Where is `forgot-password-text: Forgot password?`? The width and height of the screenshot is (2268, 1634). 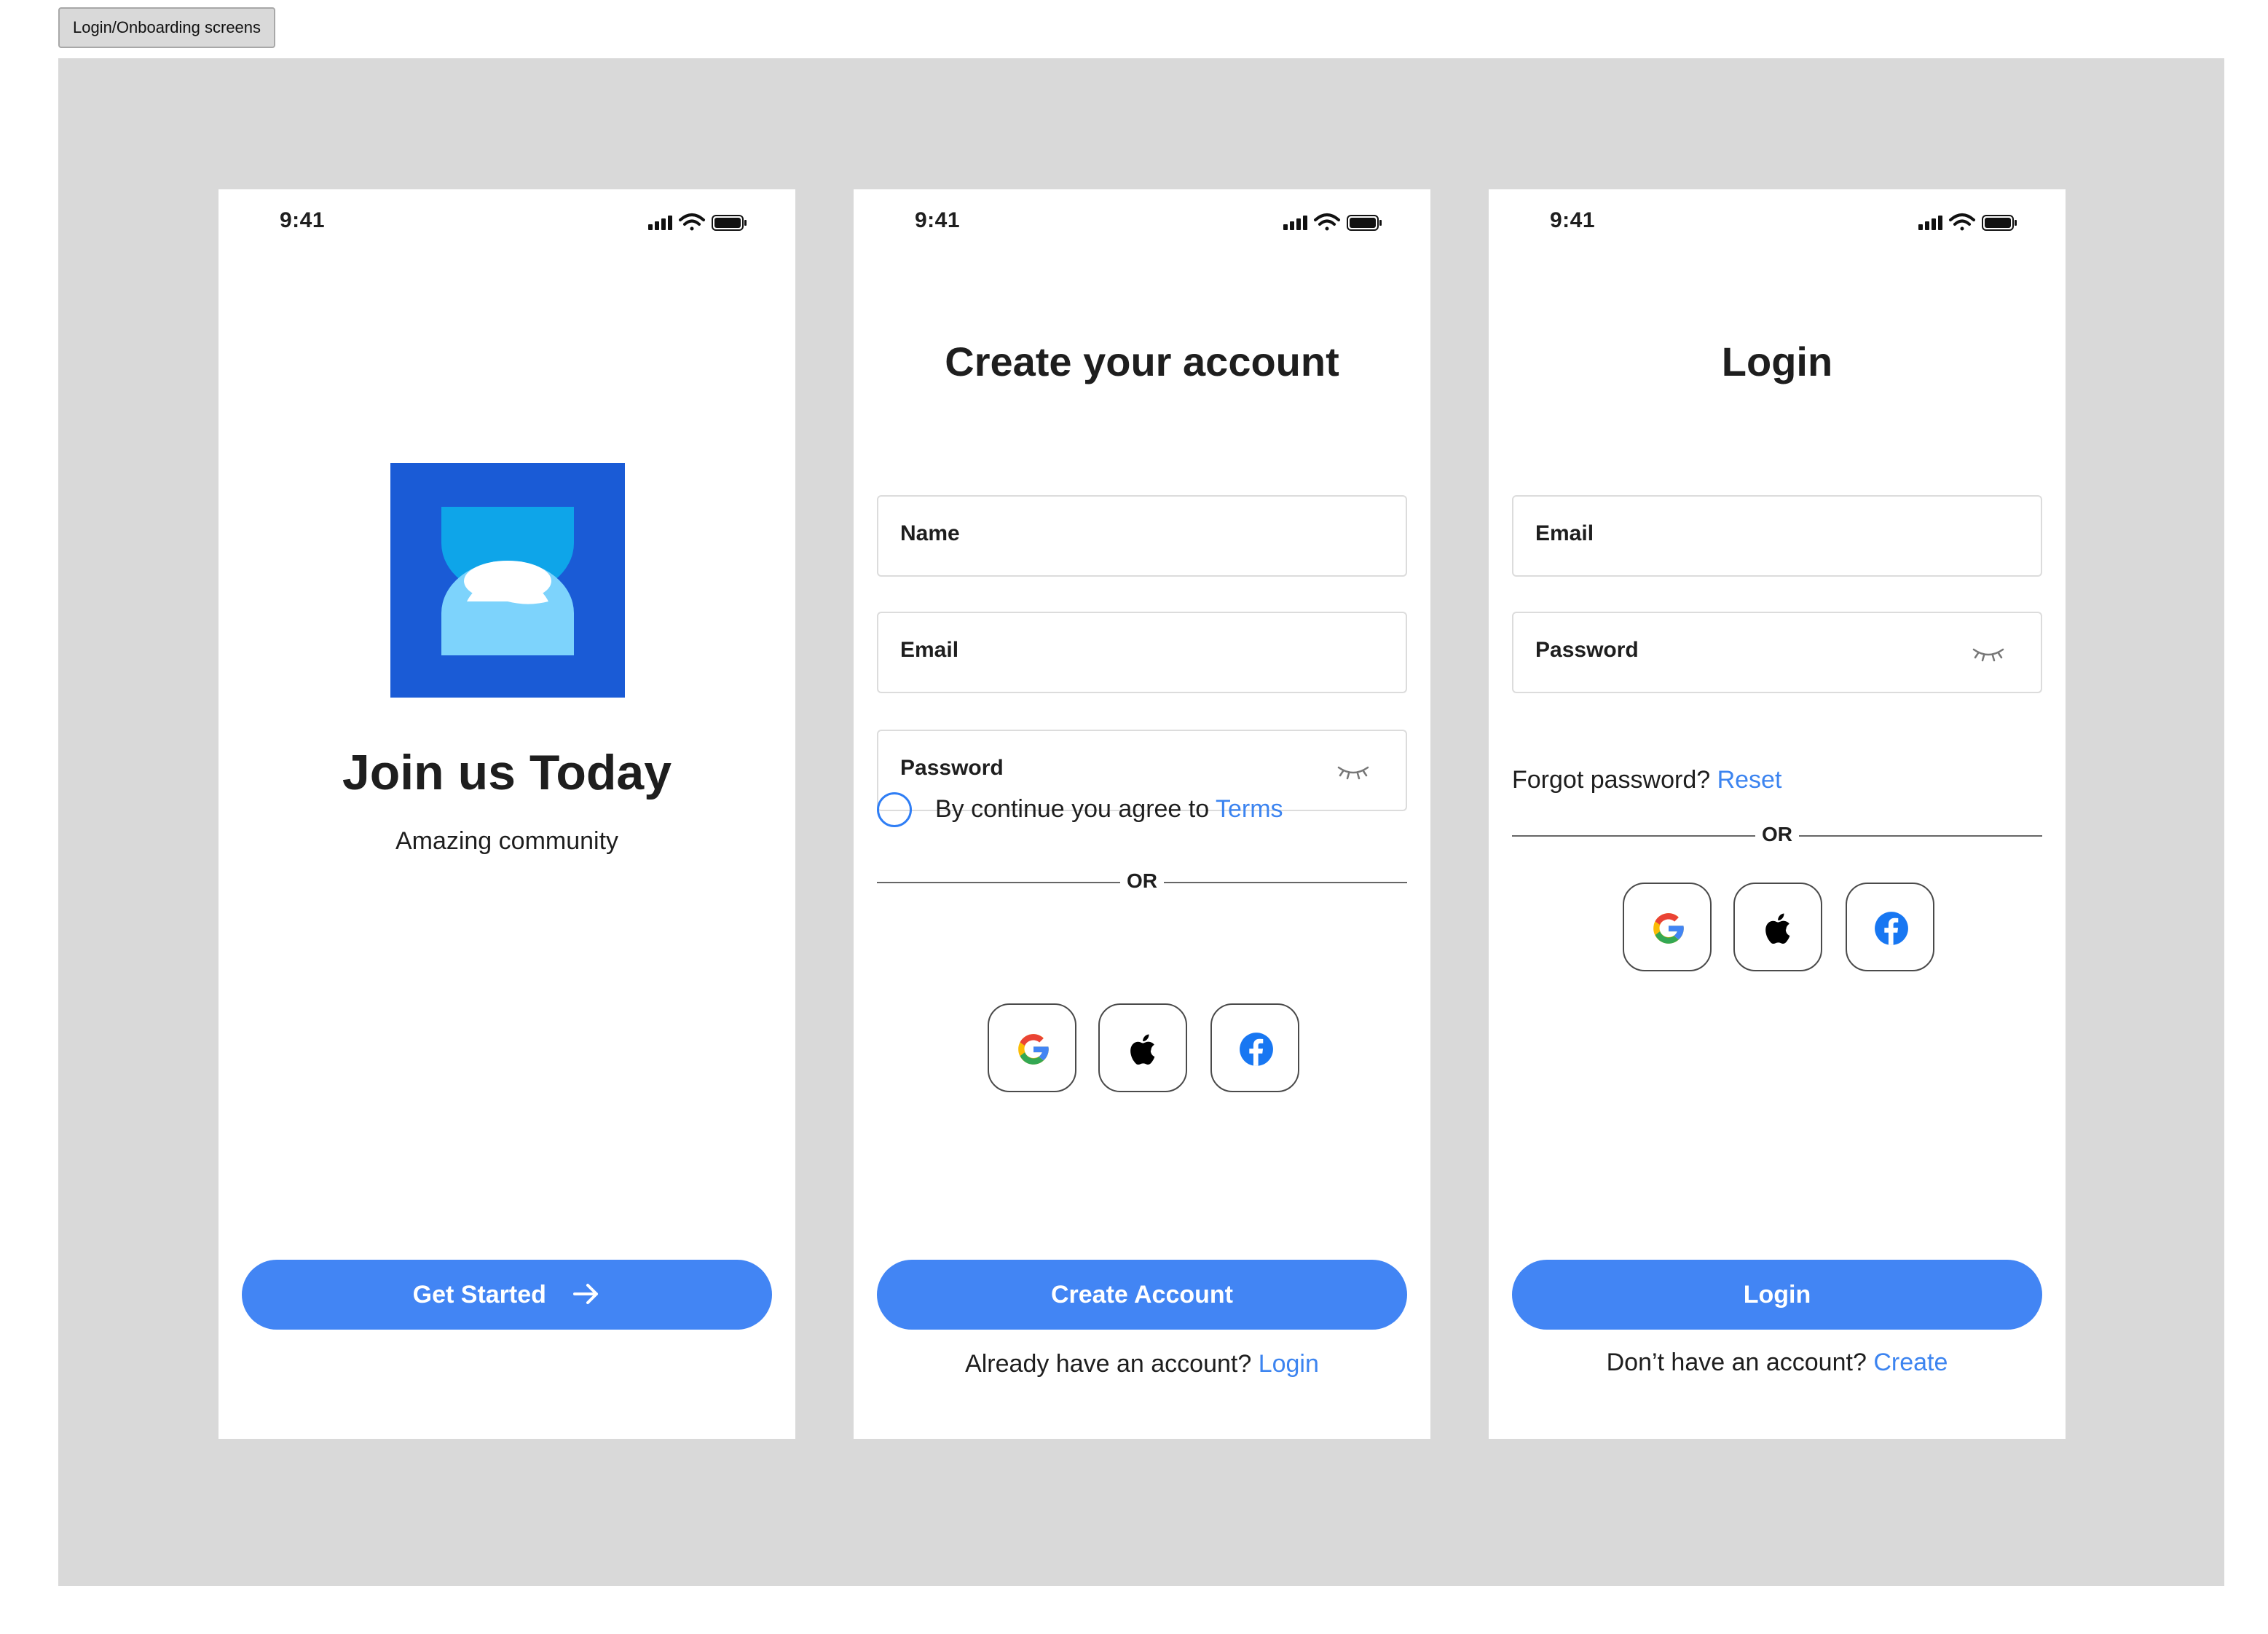
forgot-password-text: Forgot password? is located at coordinates (1611, 780).